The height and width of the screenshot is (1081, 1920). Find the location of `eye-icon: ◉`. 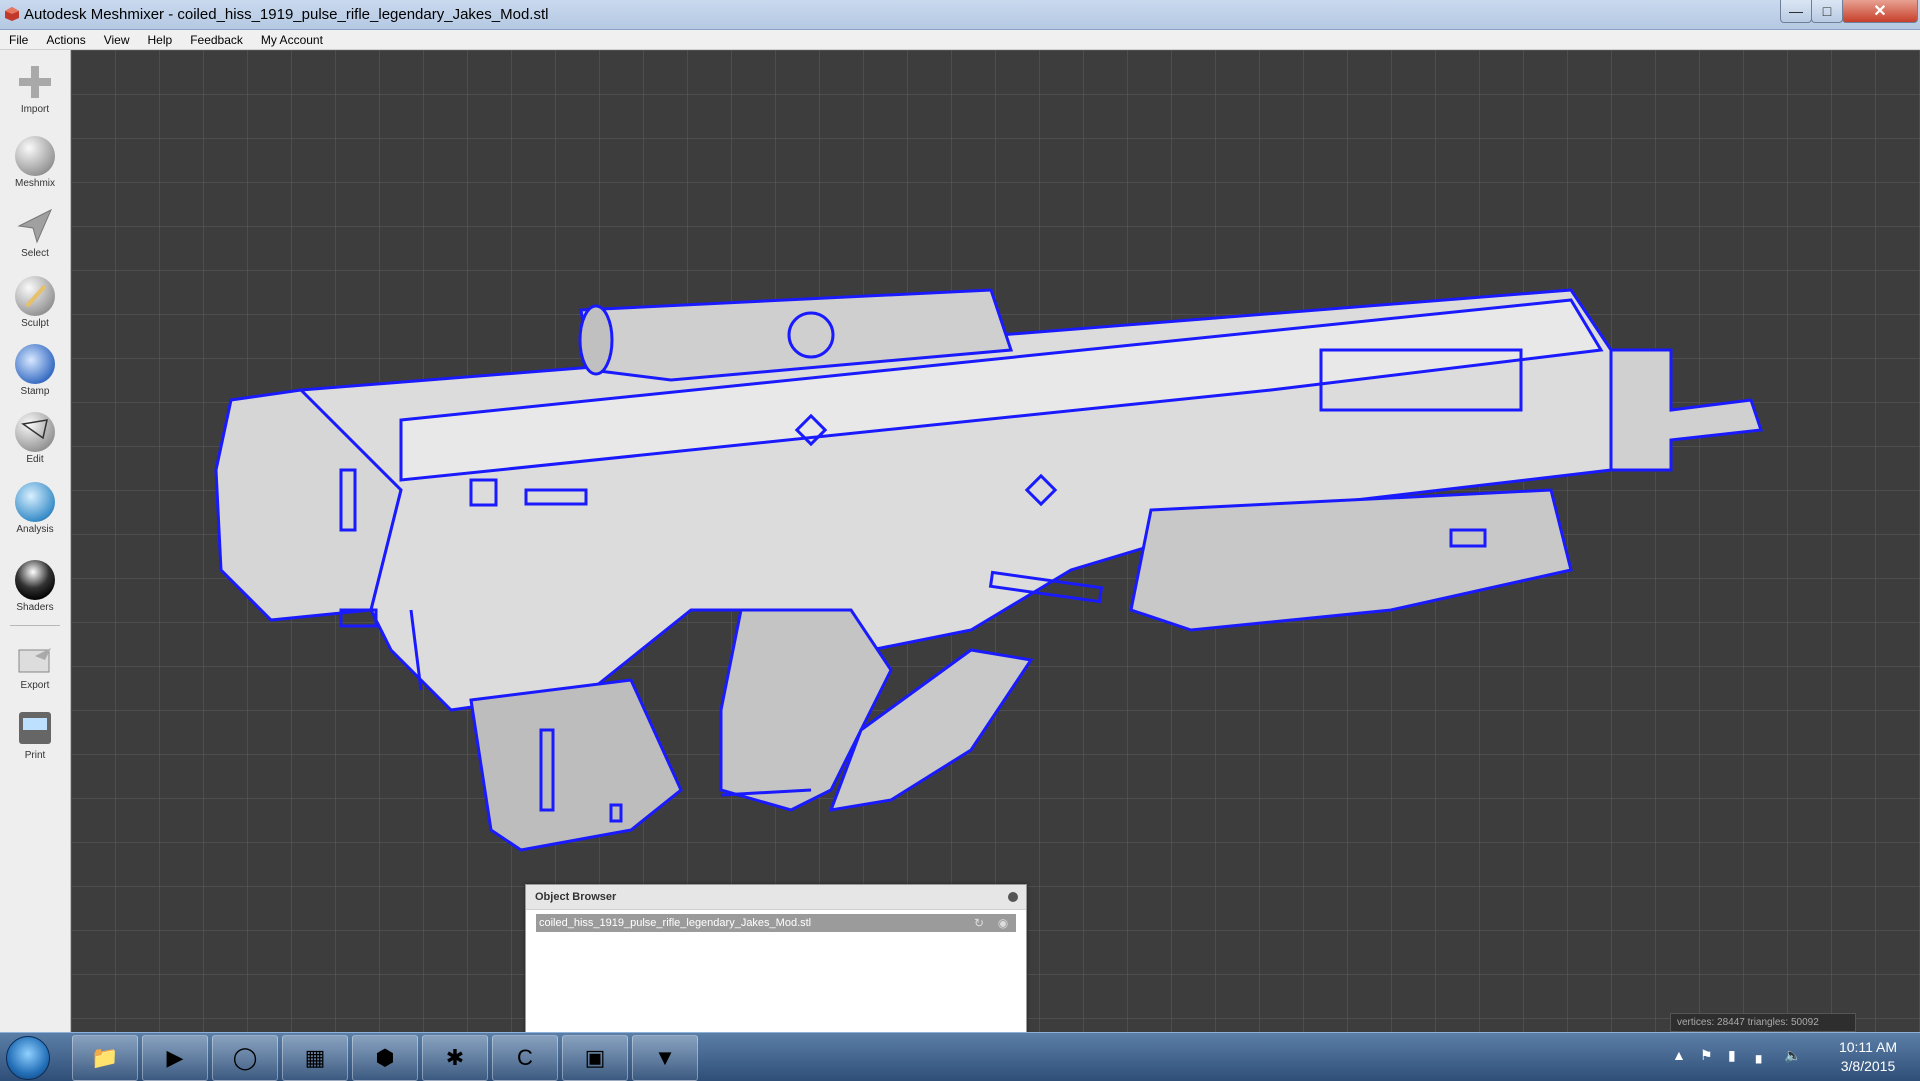

eye-icon: ◉ is located at coordinates (1003, 923).